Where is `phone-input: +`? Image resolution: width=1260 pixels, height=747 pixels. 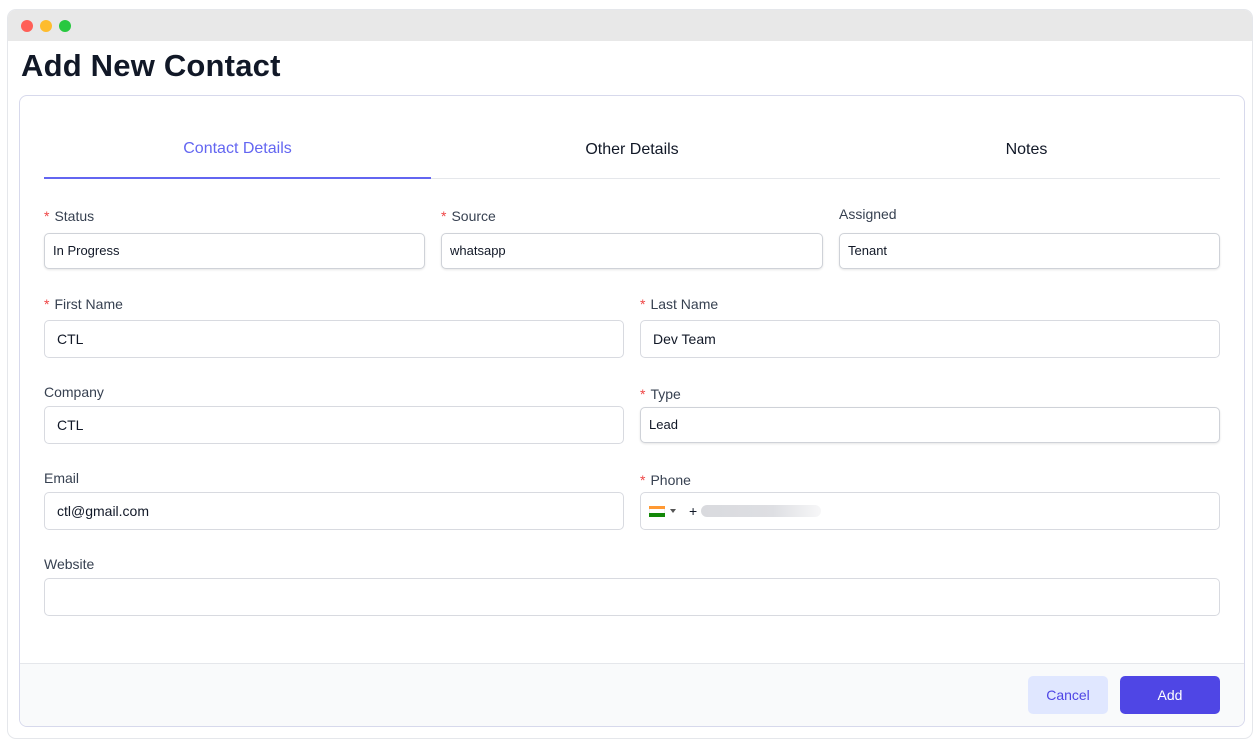 phone-input: + is located at coordinates (930, 511).